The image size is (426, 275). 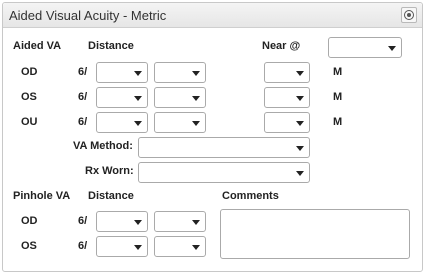 I want to click on aided-od-distance-numerator-select, so click(x=122, y=72).